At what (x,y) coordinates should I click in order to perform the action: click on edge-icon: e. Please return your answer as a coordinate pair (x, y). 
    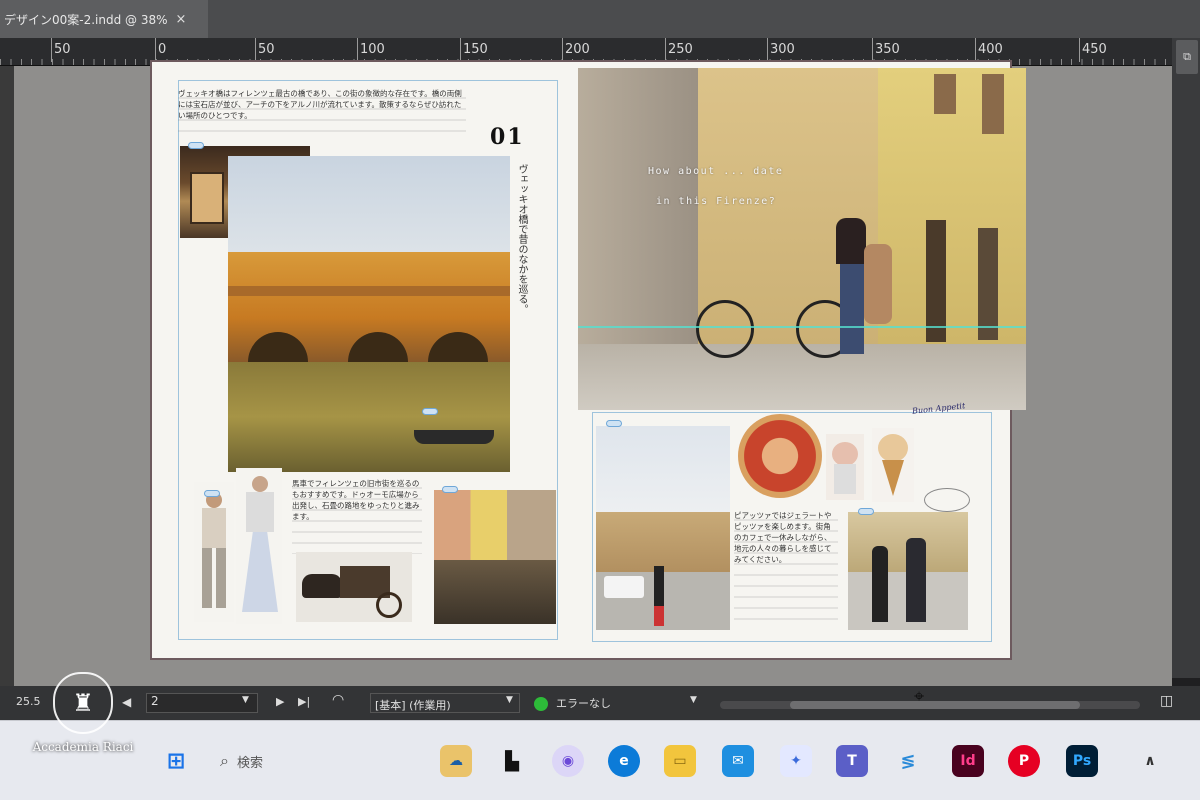
    Looking at the image, I should click on (624, 761).